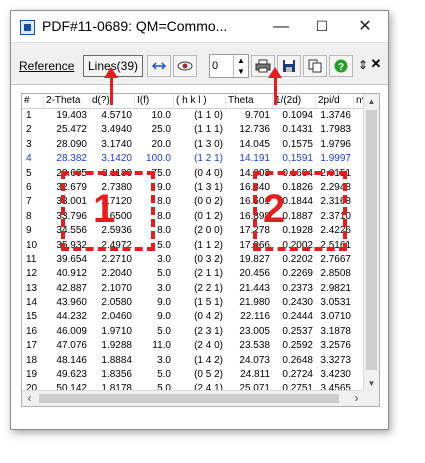 The height and width of the screenshot is (463, 425). I want to click on table-cell: 1.9796, so click(335, 144).